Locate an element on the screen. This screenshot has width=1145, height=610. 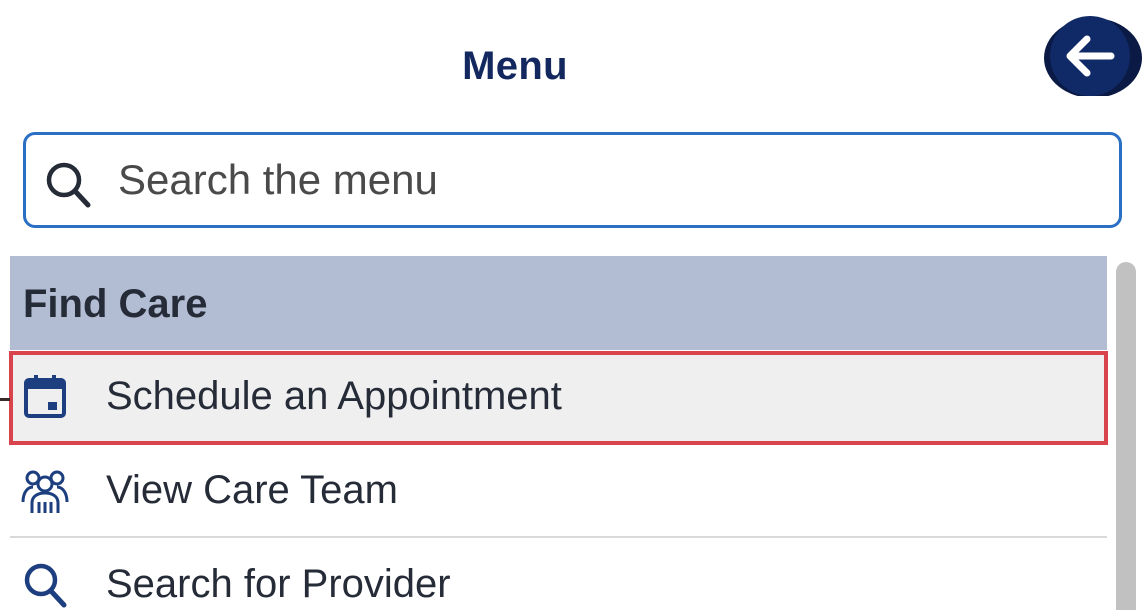
page-title: Menu is located at coordinates (515, 66).